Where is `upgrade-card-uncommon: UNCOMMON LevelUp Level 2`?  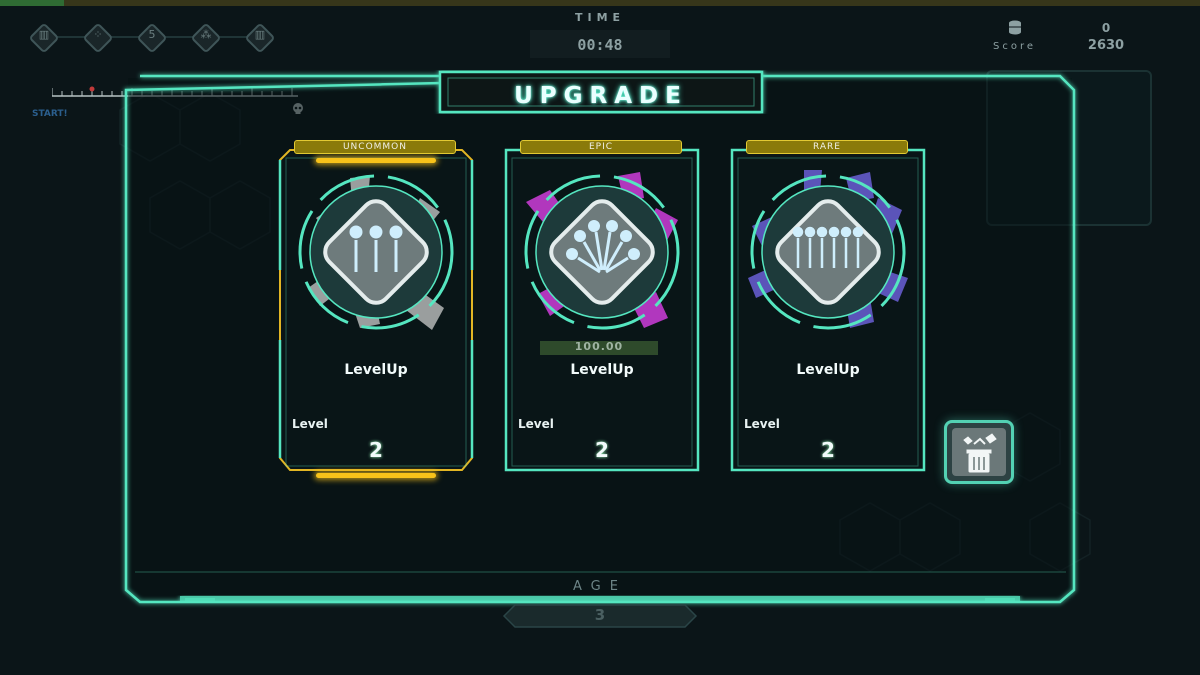 upgrade-card-uncommon: UNCOMMON LevelUp Level 2 is located at coordinates (376, 310).